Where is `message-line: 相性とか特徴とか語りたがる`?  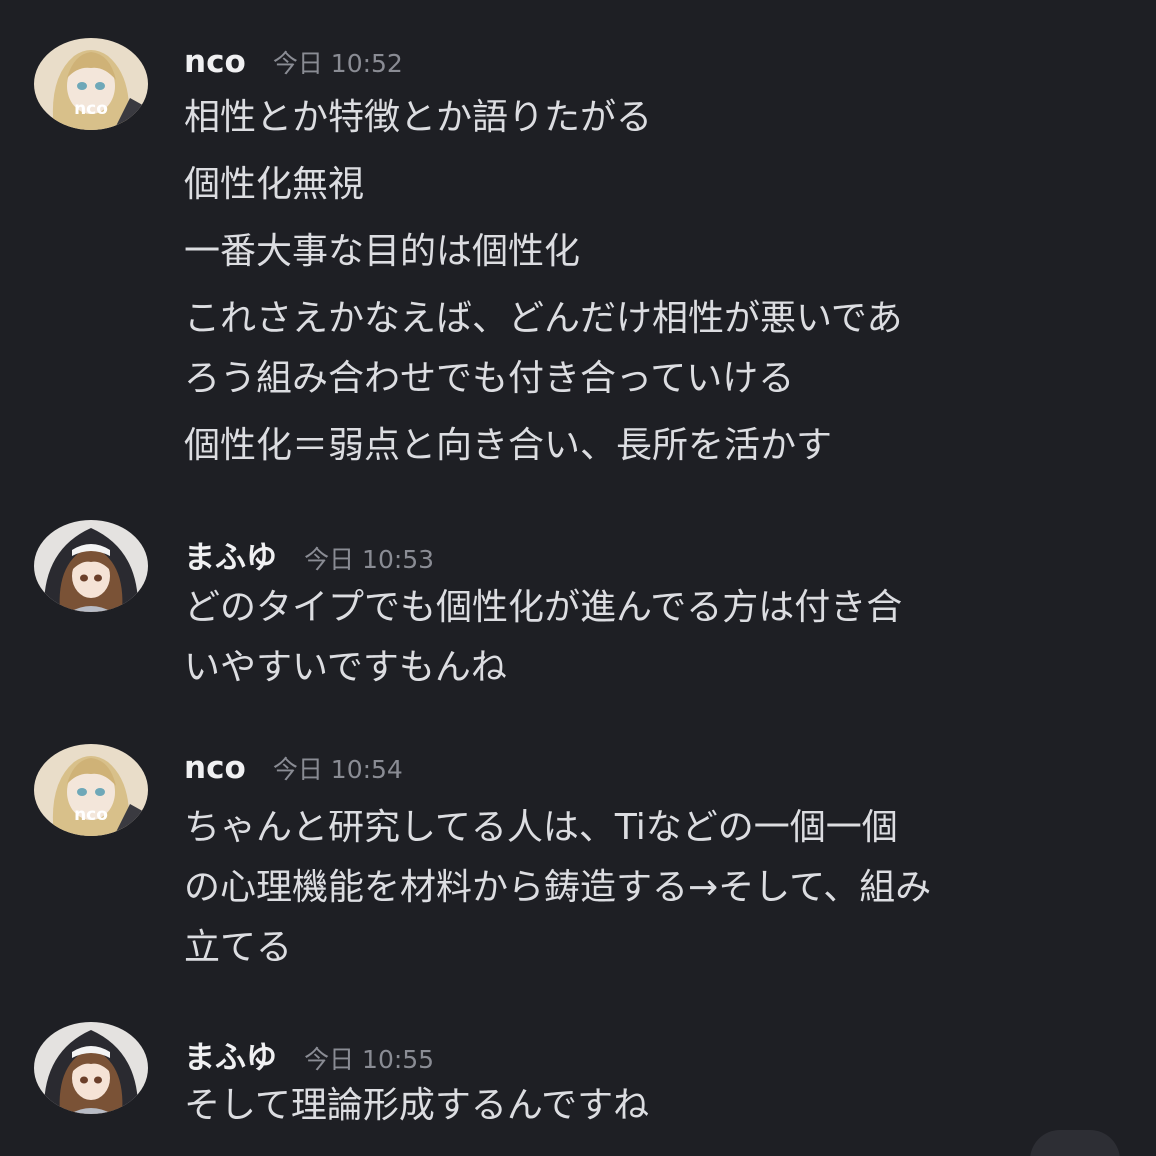
message-line: 相性とか特徴とか語りたがる is located at coordinates (418, 117).